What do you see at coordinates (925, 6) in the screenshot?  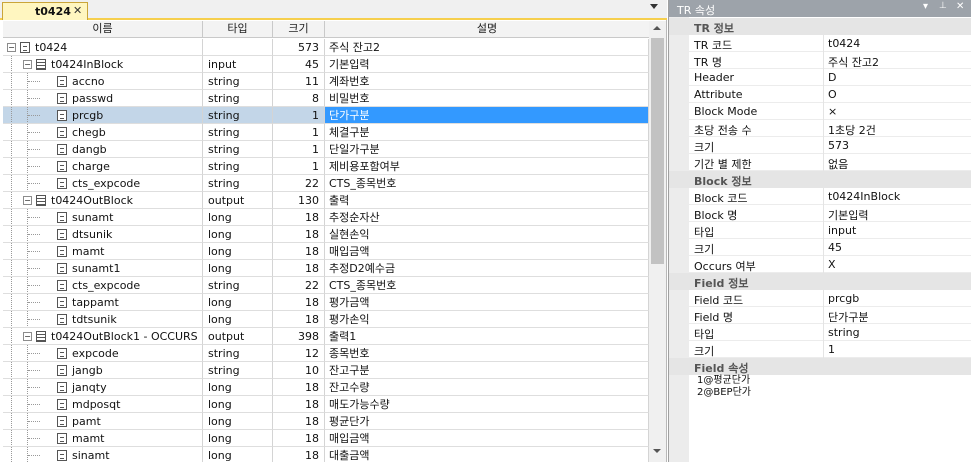 I see `panel-dropdown-icon: ▾` at bounding box center [925, 6].